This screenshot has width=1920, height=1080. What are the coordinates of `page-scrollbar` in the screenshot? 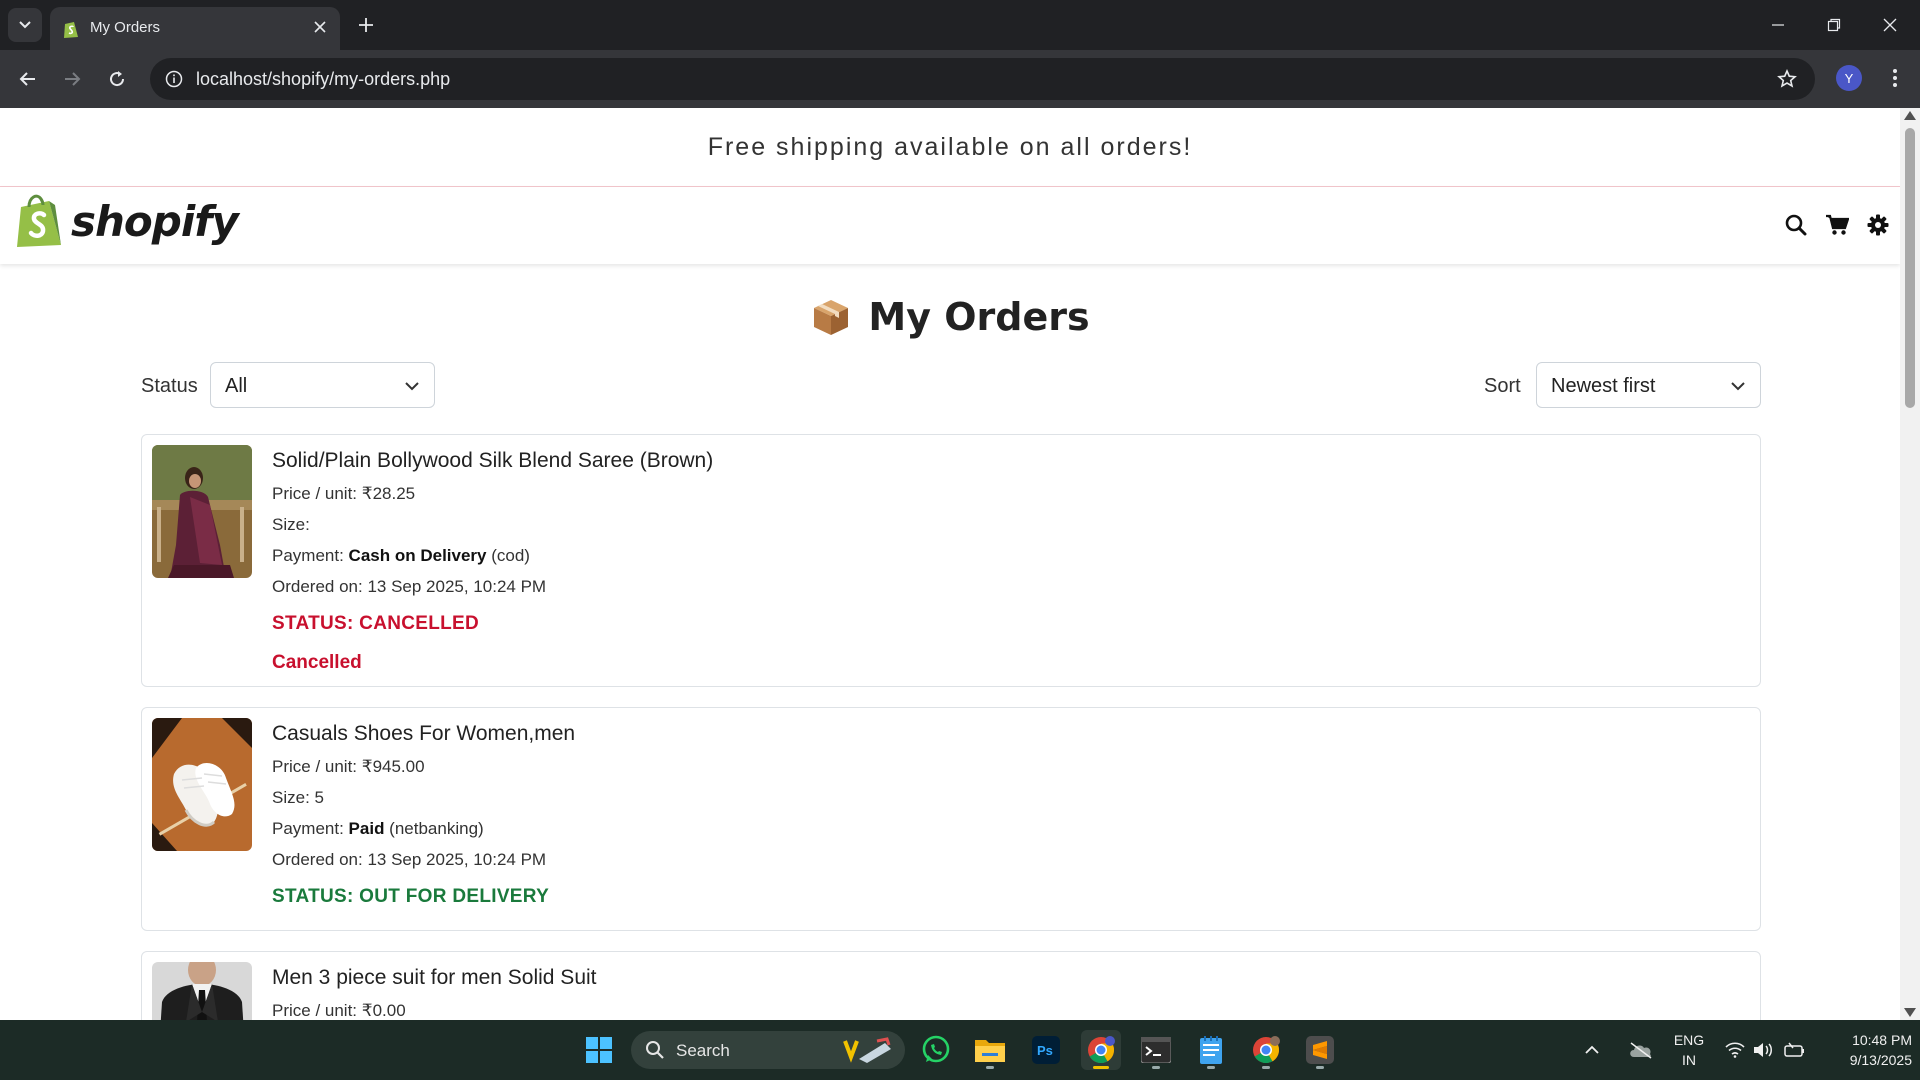 It's located at (1910, 564).